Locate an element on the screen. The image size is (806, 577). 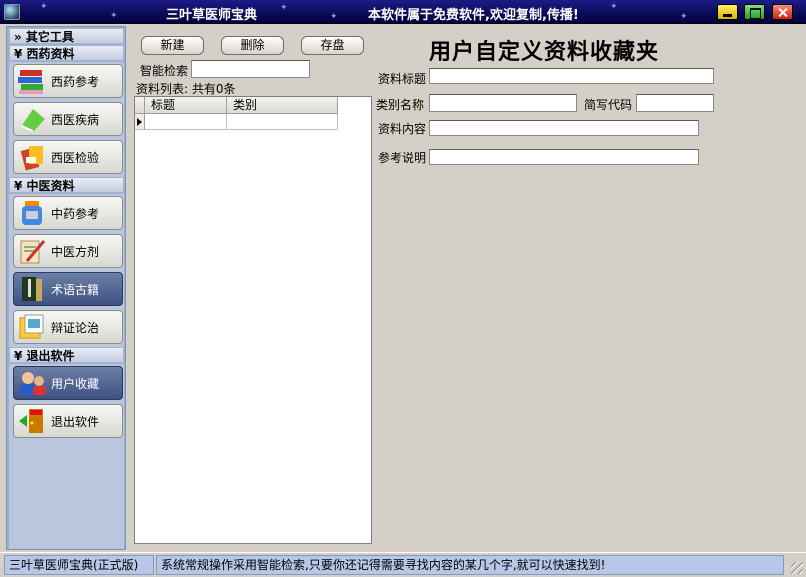
title-bar: ✦ ✦ ✦ ✦ ✦ ✦ 三叶草医师宝典 本软件属于免费软件,欢迎复制,传播! is located at coordinates (403, 12).